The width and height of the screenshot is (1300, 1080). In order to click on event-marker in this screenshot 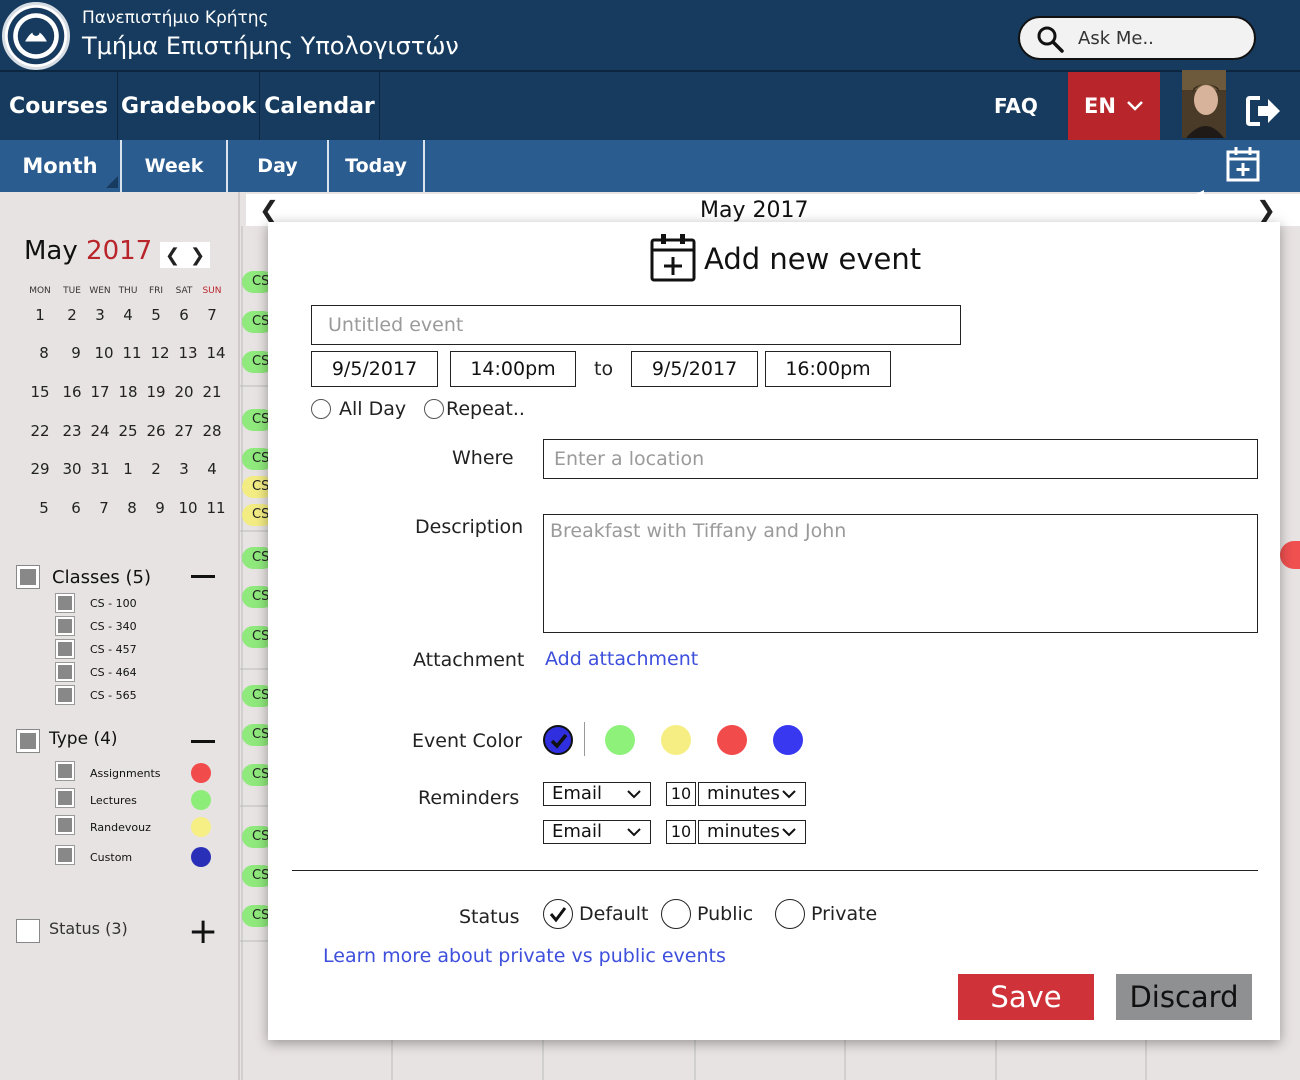, I will do `click(1290, 555)`.